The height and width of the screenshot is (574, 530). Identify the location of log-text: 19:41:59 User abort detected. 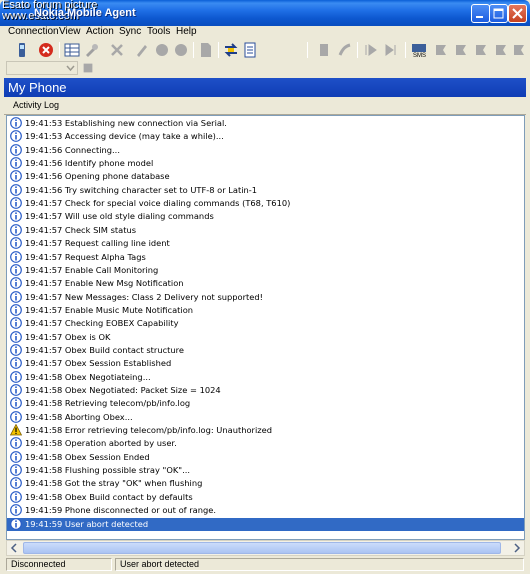
(86, 524).